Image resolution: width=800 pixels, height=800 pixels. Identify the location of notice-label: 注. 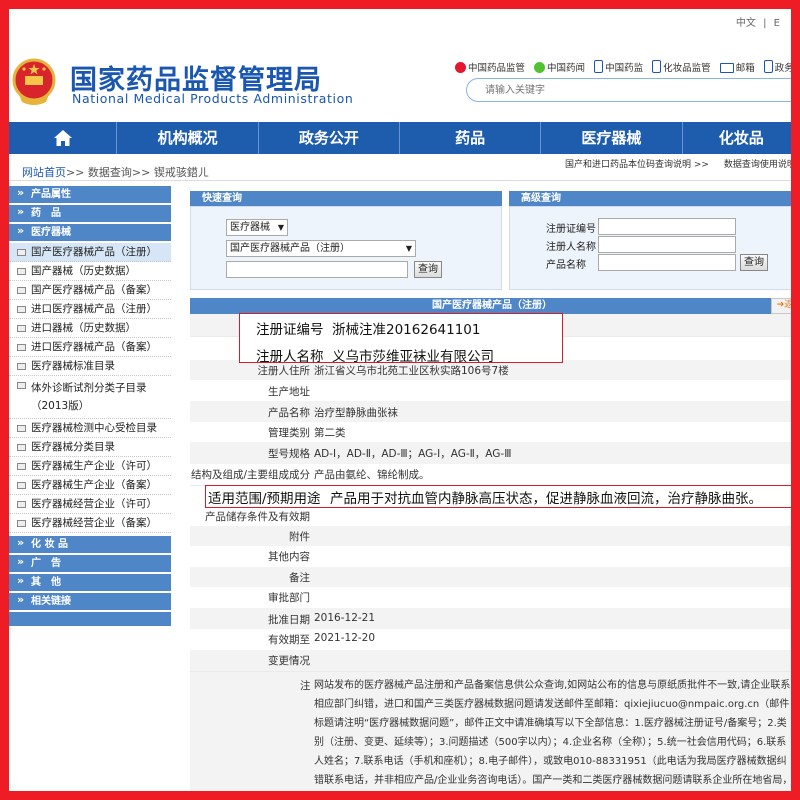
(305, 686).